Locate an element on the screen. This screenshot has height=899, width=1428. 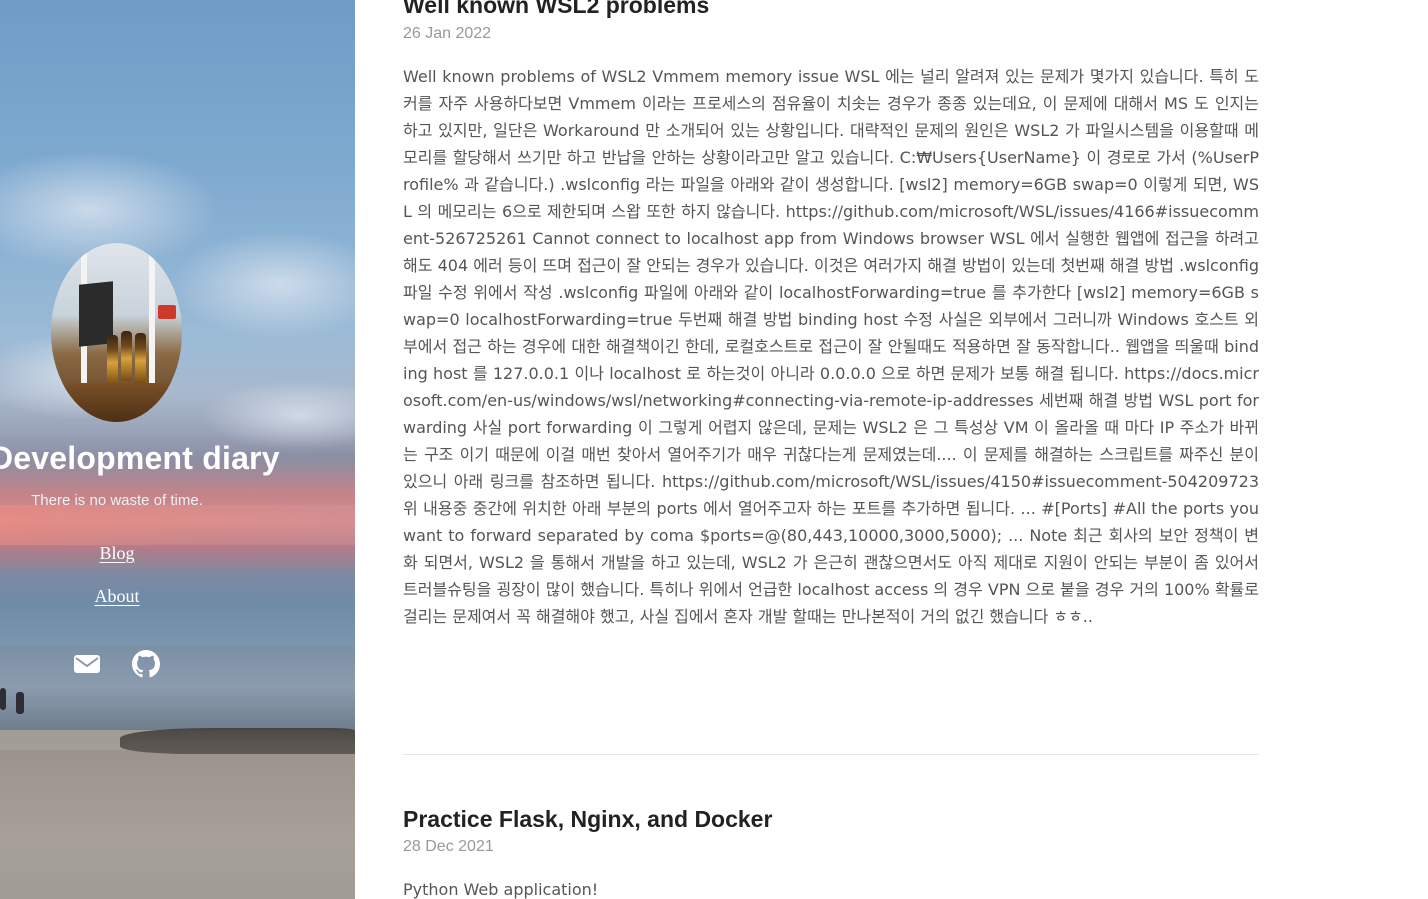
site-tagline: There is no waste of time. is located at coordinates (117, 500).